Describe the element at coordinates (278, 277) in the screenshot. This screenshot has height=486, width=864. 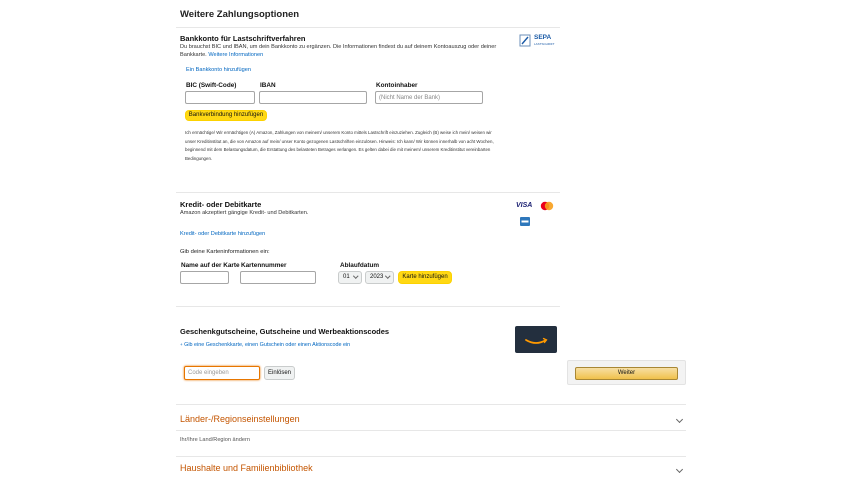
I see `card-number-input` at that location.